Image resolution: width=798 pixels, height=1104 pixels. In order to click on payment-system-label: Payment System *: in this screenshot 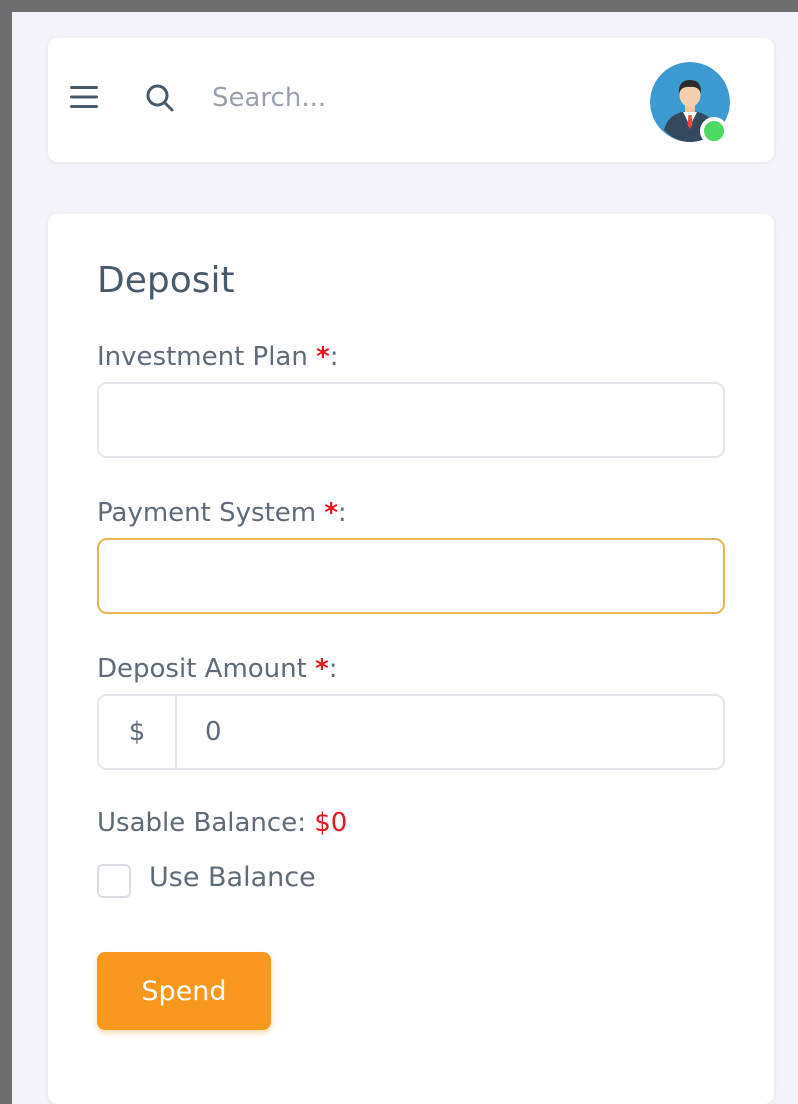, I will do `click(222, 513)`.